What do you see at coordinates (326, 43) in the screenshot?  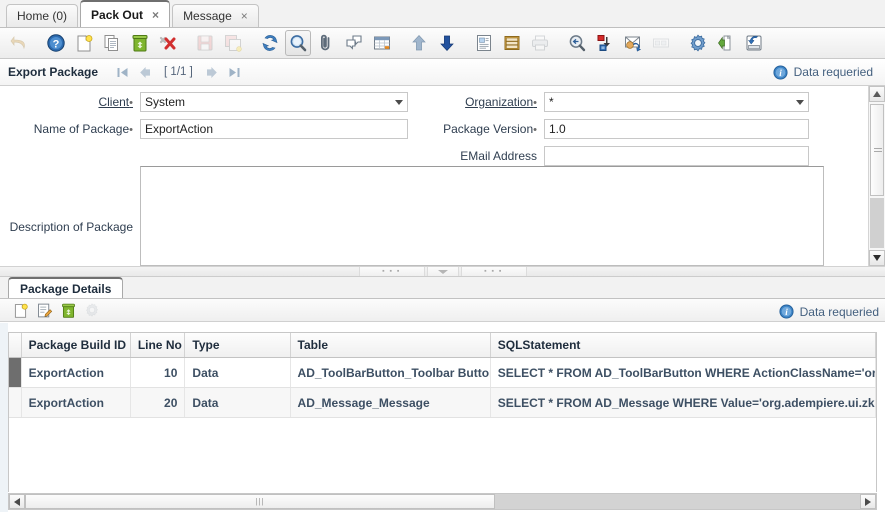 I see `attachment-button` at bounding box center [326, 43].